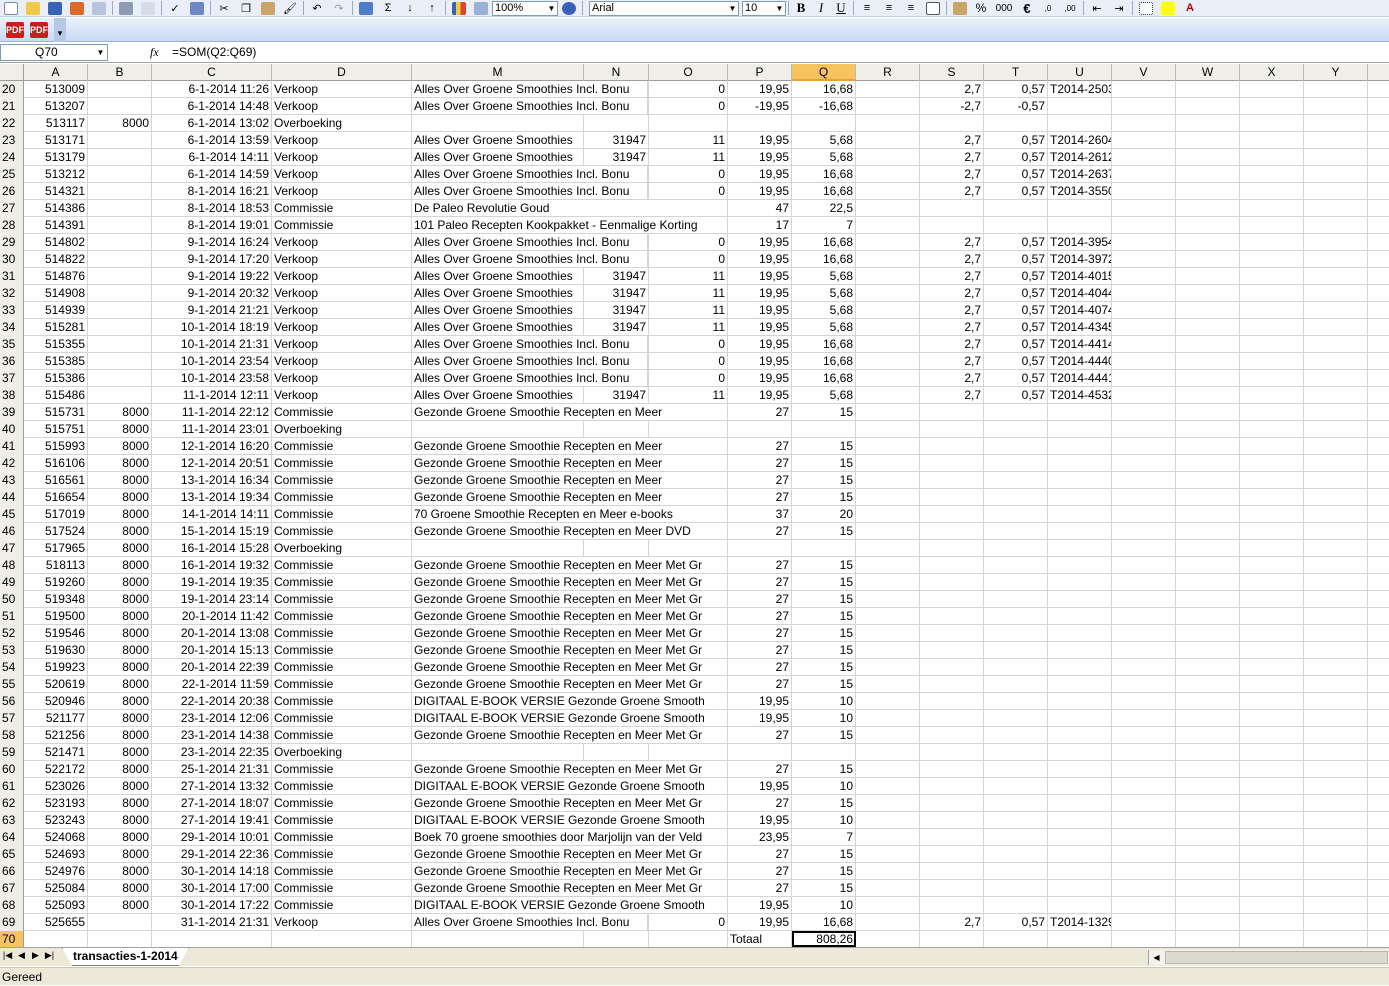 The height and width of the screenshot is (986, 1389). What do you see at coordinates (952, 344) in the screenshot?
I see `cell-s: 2,7` at bounding box center [952, 344].